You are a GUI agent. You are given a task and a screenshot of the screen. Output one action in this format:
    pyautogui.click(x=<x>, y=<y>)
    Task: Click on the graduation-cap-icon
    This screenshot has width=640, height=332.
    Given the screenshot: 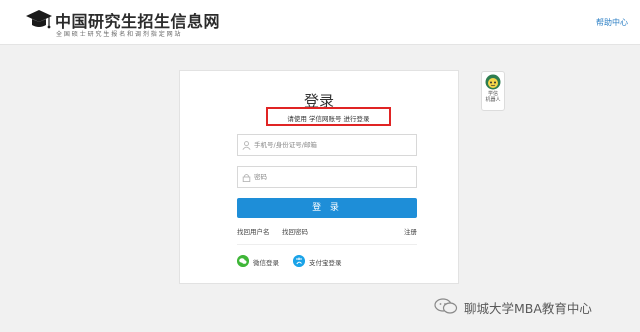 What is the action you would take?
    pyautogui.click(x=39, y=19)
    